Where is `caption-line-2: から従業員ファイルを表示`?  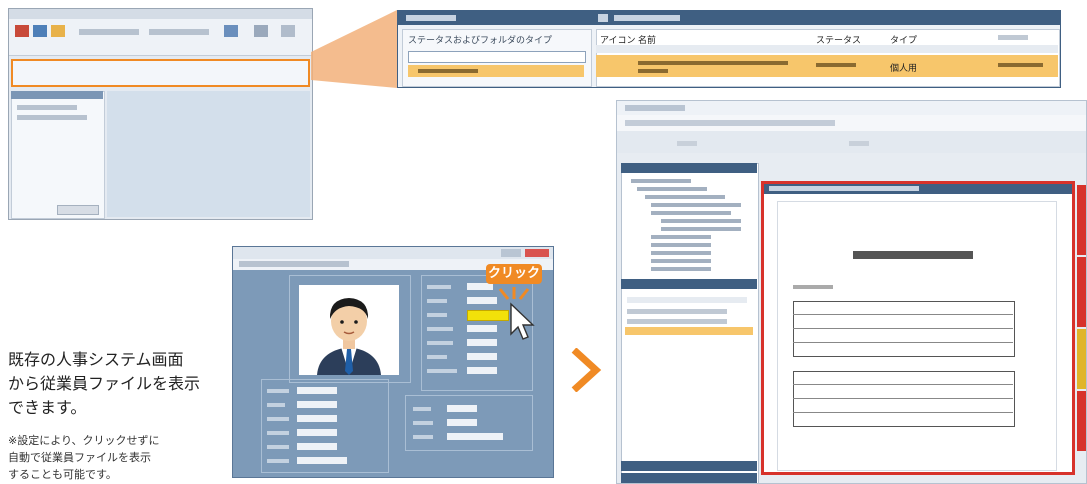
caption-line-2: から従業員ファイルを表示 is located at coordinates (104, 383).